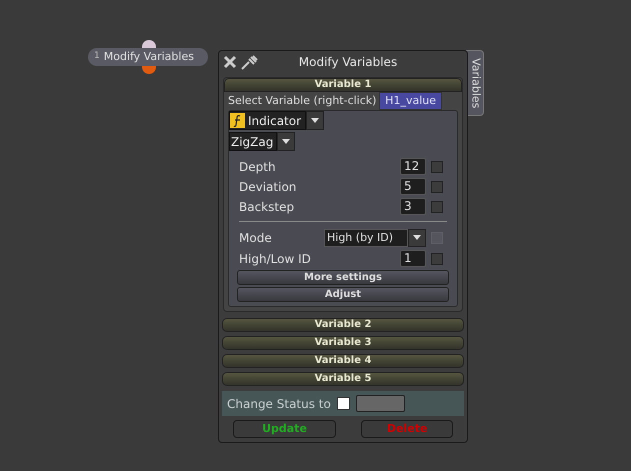 The height and width of the screenshot is (471, 631). Describe the element at coordinates (413, 206) in the screenshot. I see `number-field: 3` at that location.